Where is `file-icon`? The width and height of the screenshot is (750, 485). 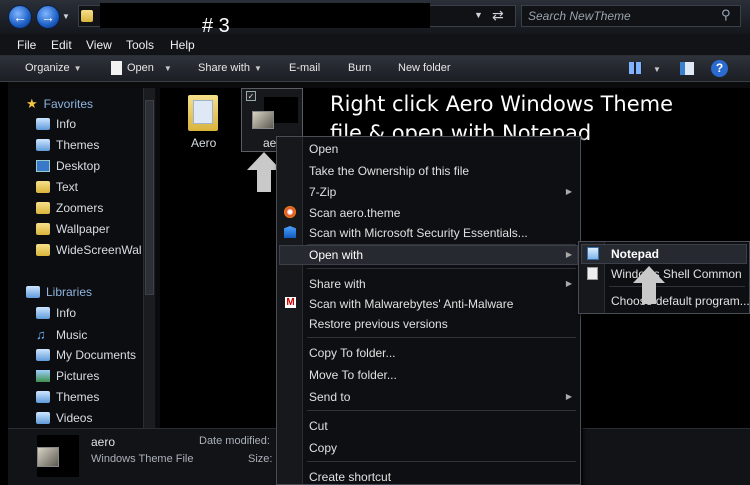
file-icon is located at coordinates (592, 273).